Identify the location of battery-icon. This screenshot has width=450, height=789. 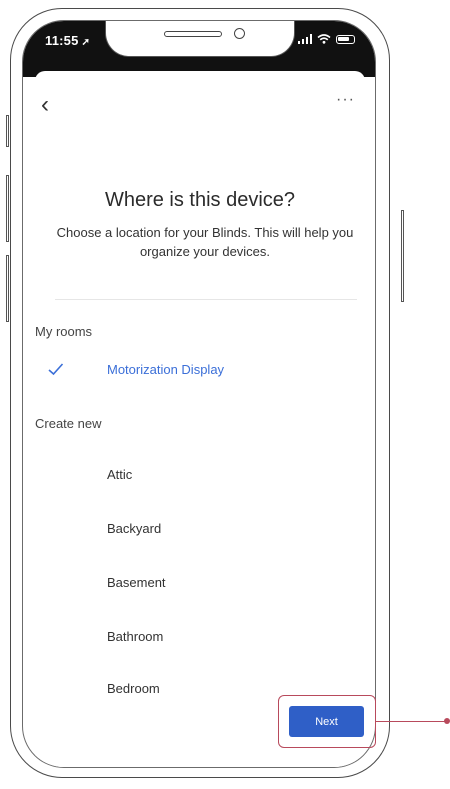
(345, 39).